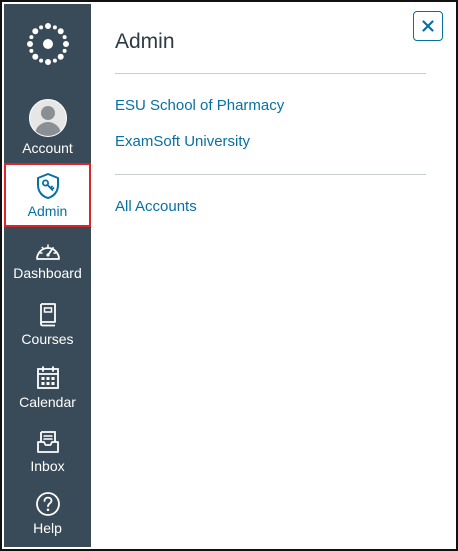 This screenshot has width=458, height=551. Describe the element at coordinates (47, 148) in the screenshot. I see `nav-item-label: Account` at that location.